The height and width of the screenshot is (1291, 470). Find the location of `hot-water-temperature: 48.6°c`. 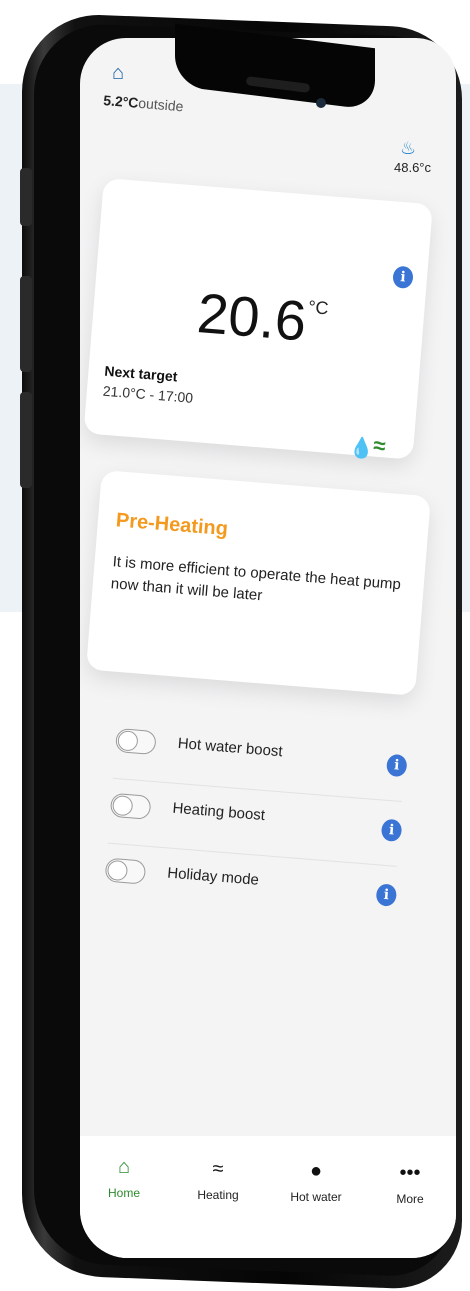

hot-water-temperature: 48.6°c is located at coordinates (413, 167).